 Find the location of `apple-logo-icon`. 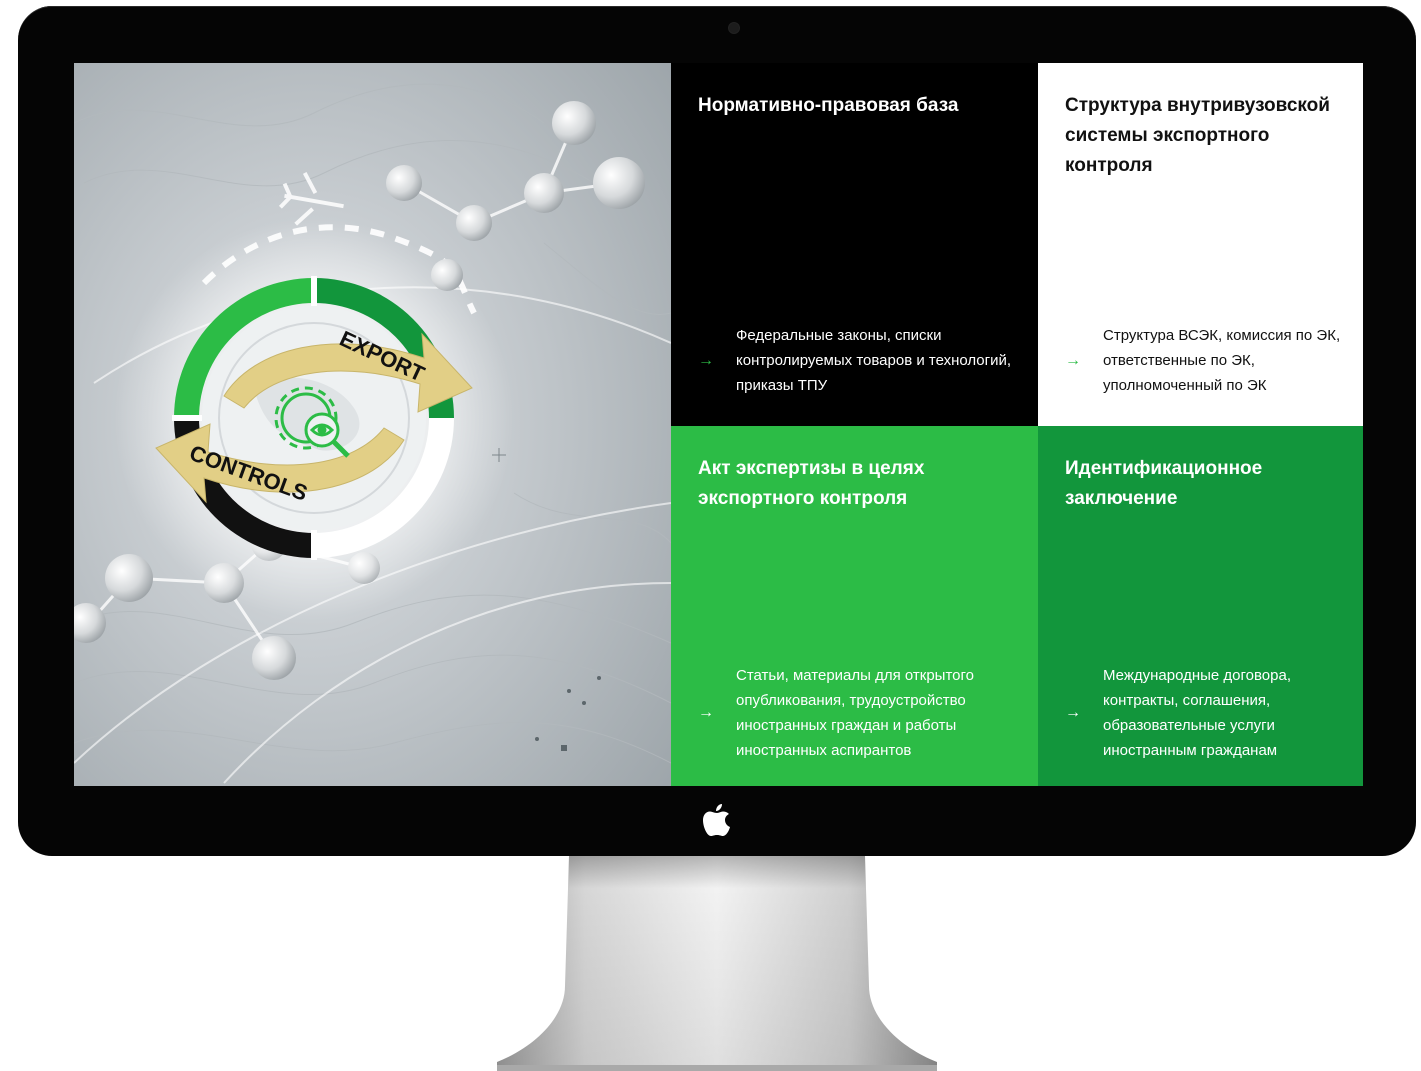

apple-logo-icon is located at coordinates (716, 820).